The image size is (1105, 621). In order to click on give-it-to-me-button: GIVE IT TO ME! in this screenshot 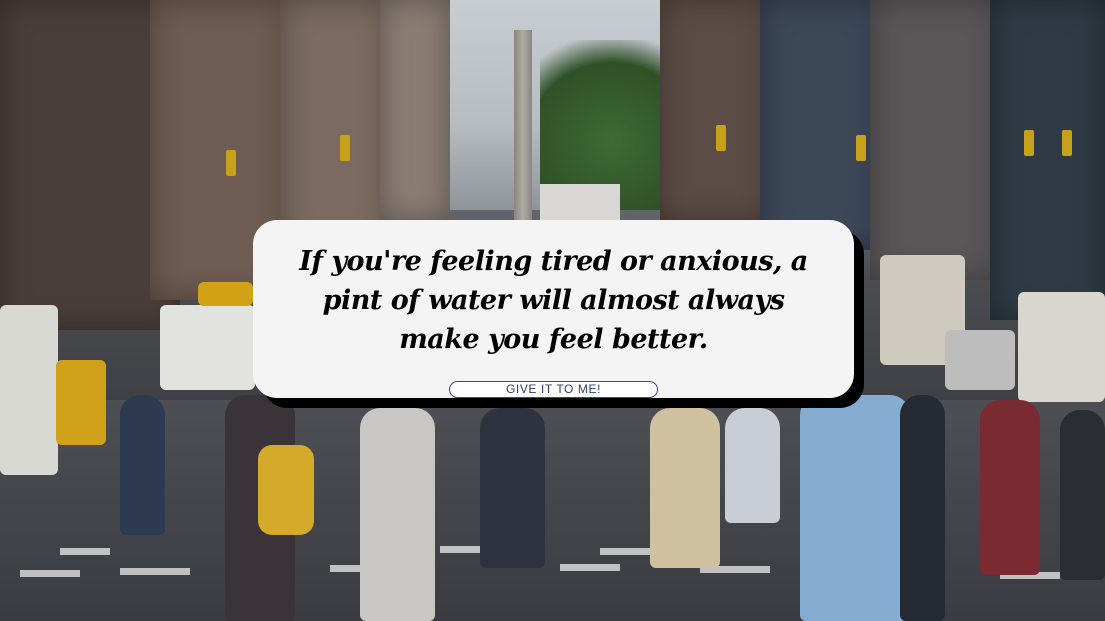, I will do `click(553, 389)`.